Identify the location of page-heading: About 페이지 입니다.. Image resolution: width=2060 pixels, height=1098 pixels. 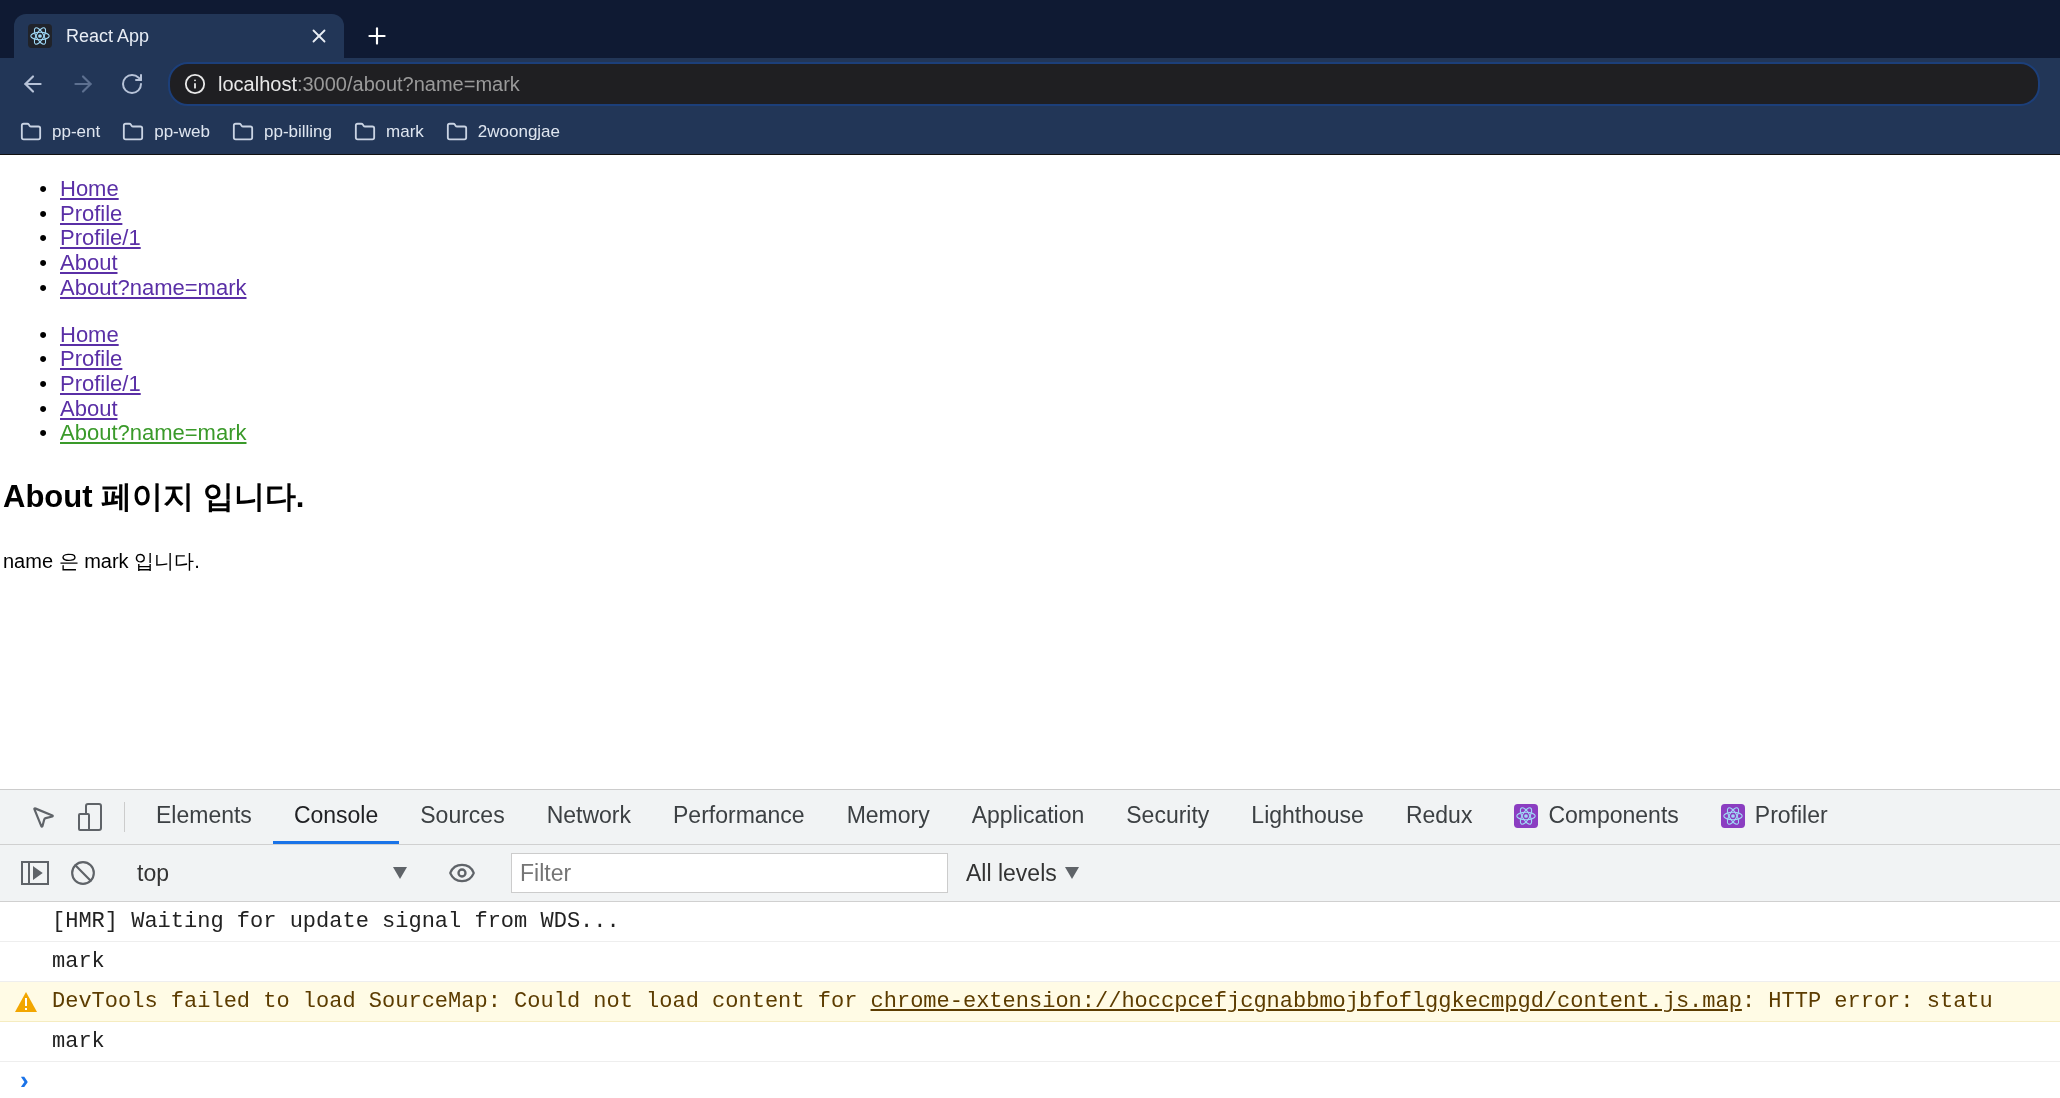
(154, 497).